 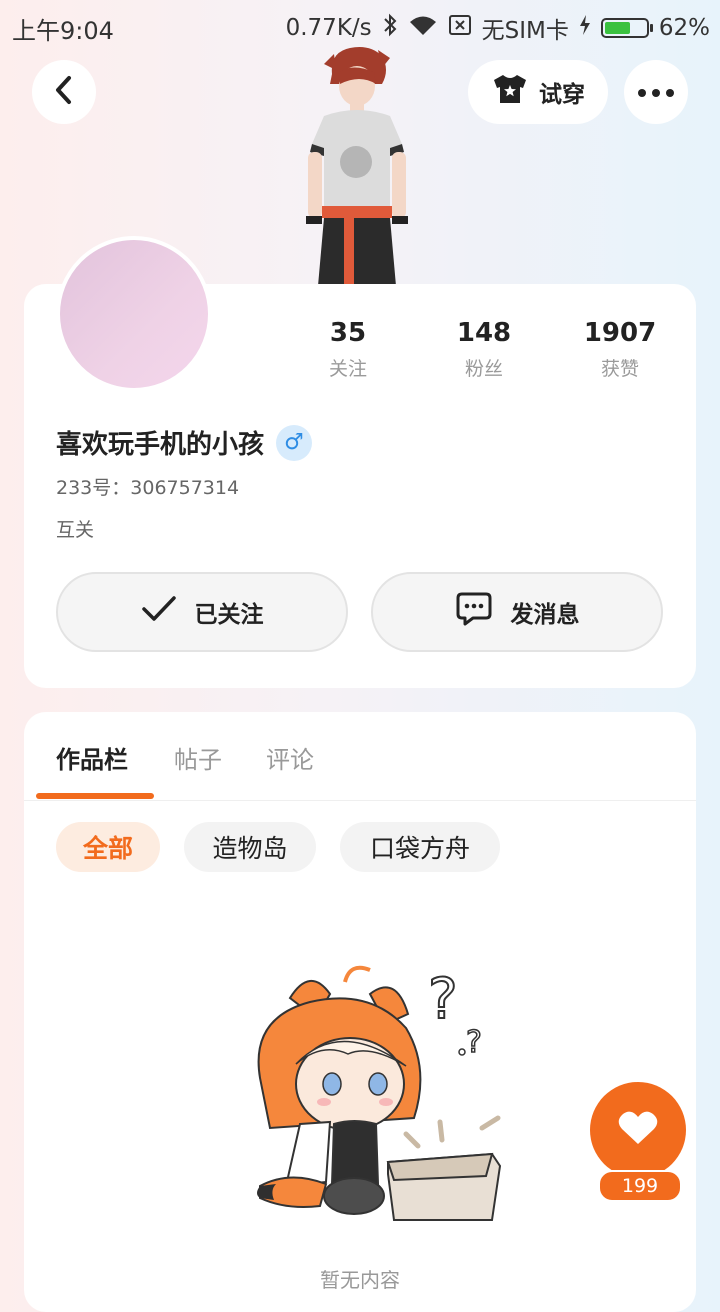 I want to click on tryon-button: 试穿, so click(x=538, y=92).